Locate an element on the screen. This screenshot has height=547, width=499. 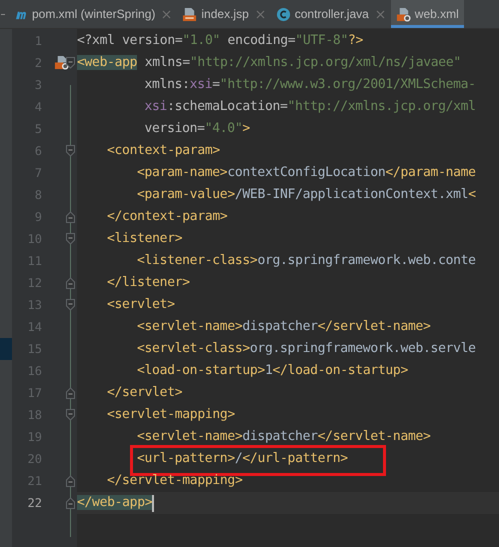
code-line: <url-pattern>/</url-pattern> is located at coordinates (242, 459).